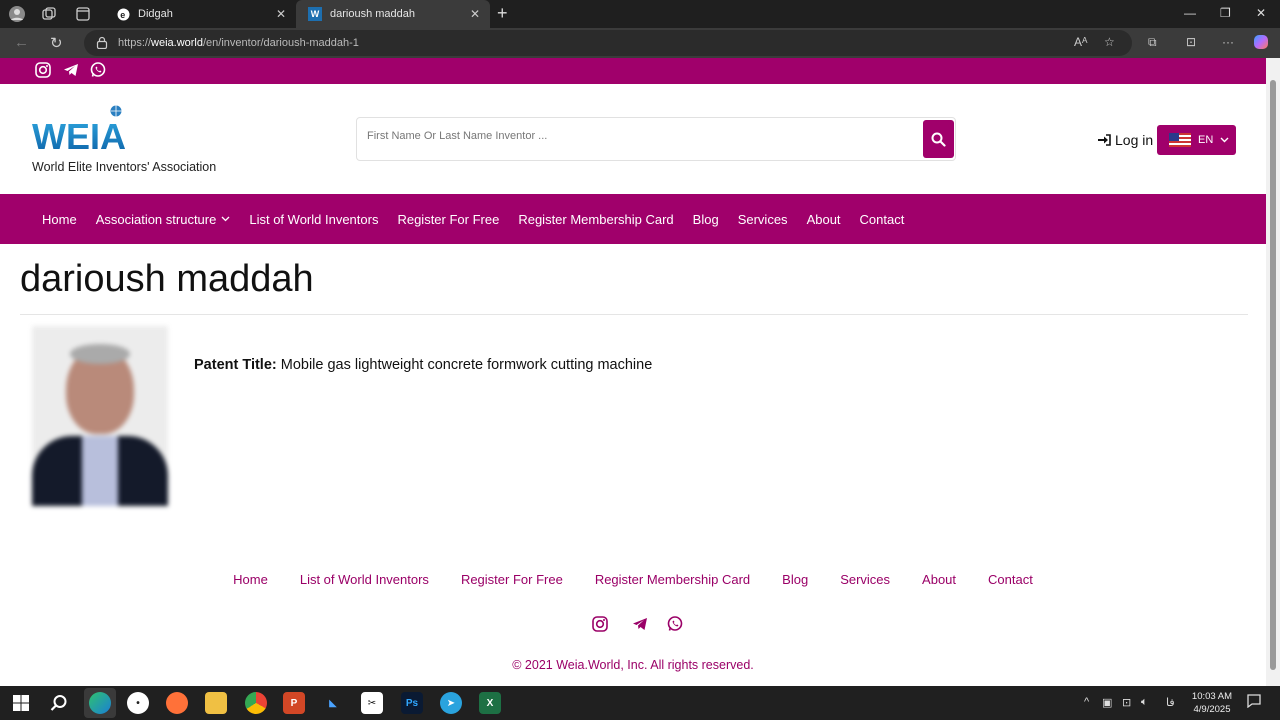  What do you see at coordinates (17, 14) in the screenshot?
I see `profile-icon` at bounding box center [17, 14].